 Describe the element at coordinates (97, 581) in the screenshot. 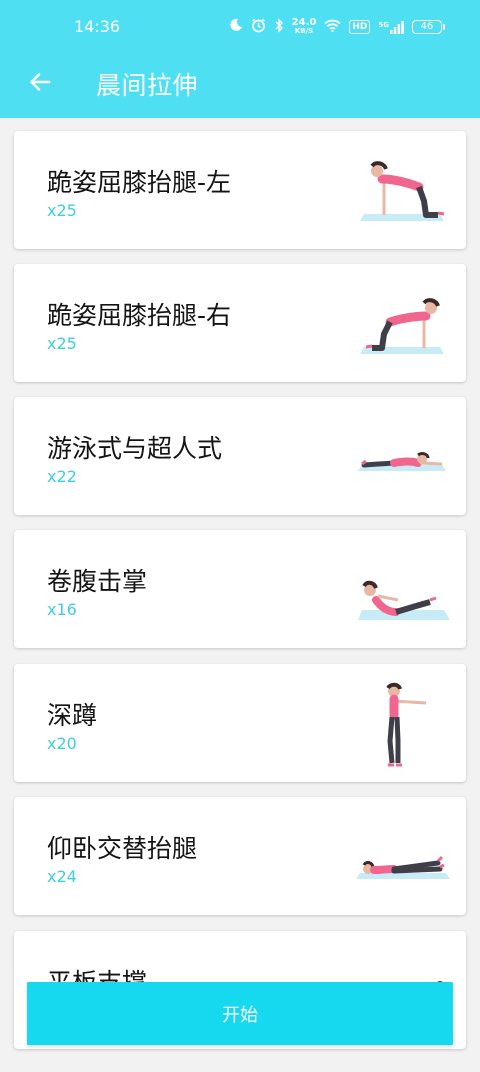

I see `exercise-name: 卷腹击掌` at that location.